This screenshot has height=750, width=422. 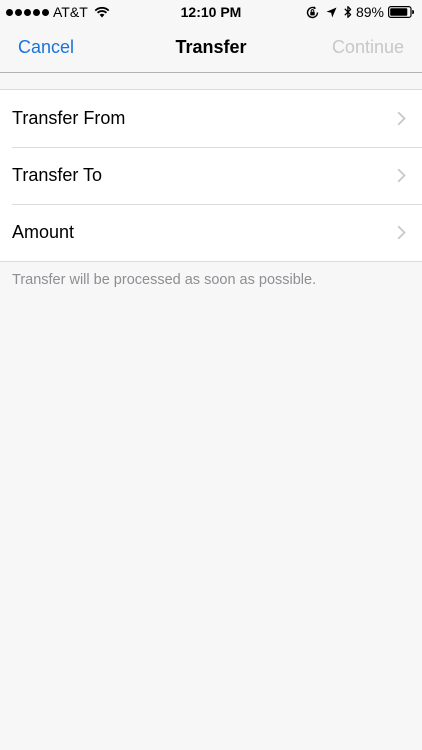 I want to click on status-bar-left: AT&T, so click(x=58, y=12).